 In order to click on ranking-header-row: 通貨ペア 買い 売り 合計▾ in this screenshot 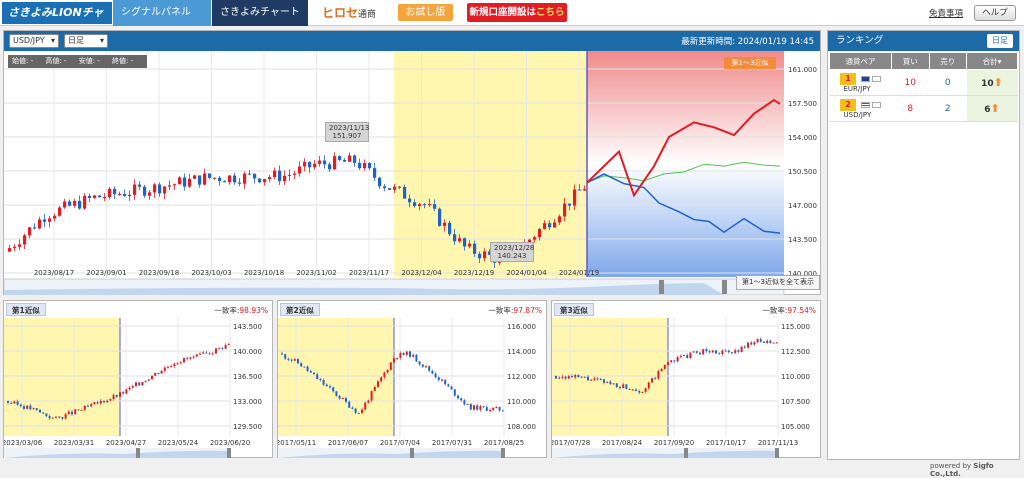, I will do `click(923, 61)`.